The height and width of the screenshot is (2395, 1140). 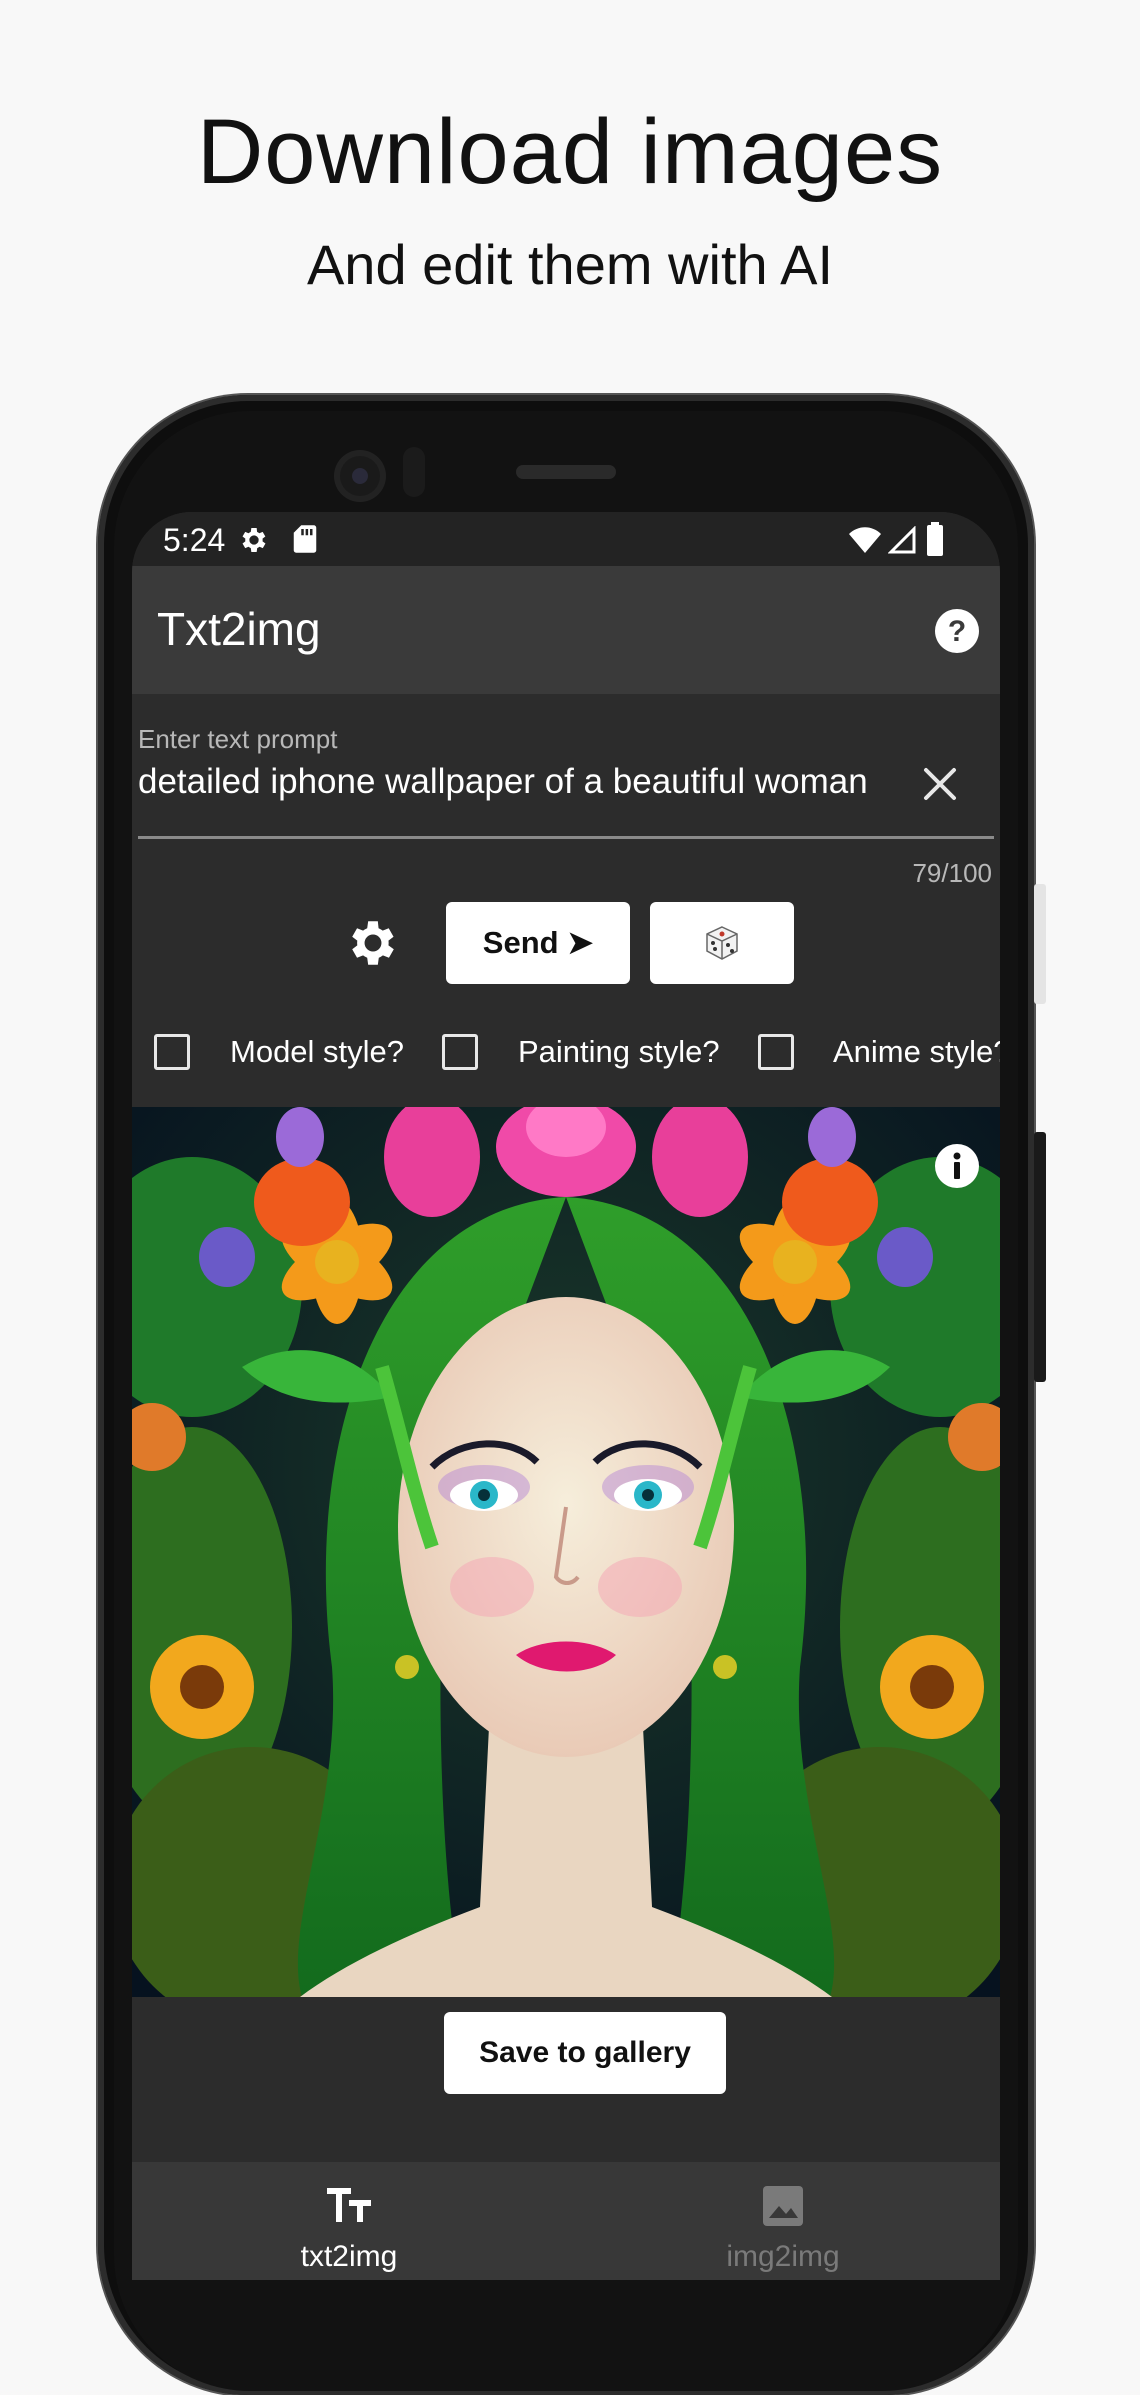 I want to click on painting-style-label: Painting style?, so click(x=619, y=1051).